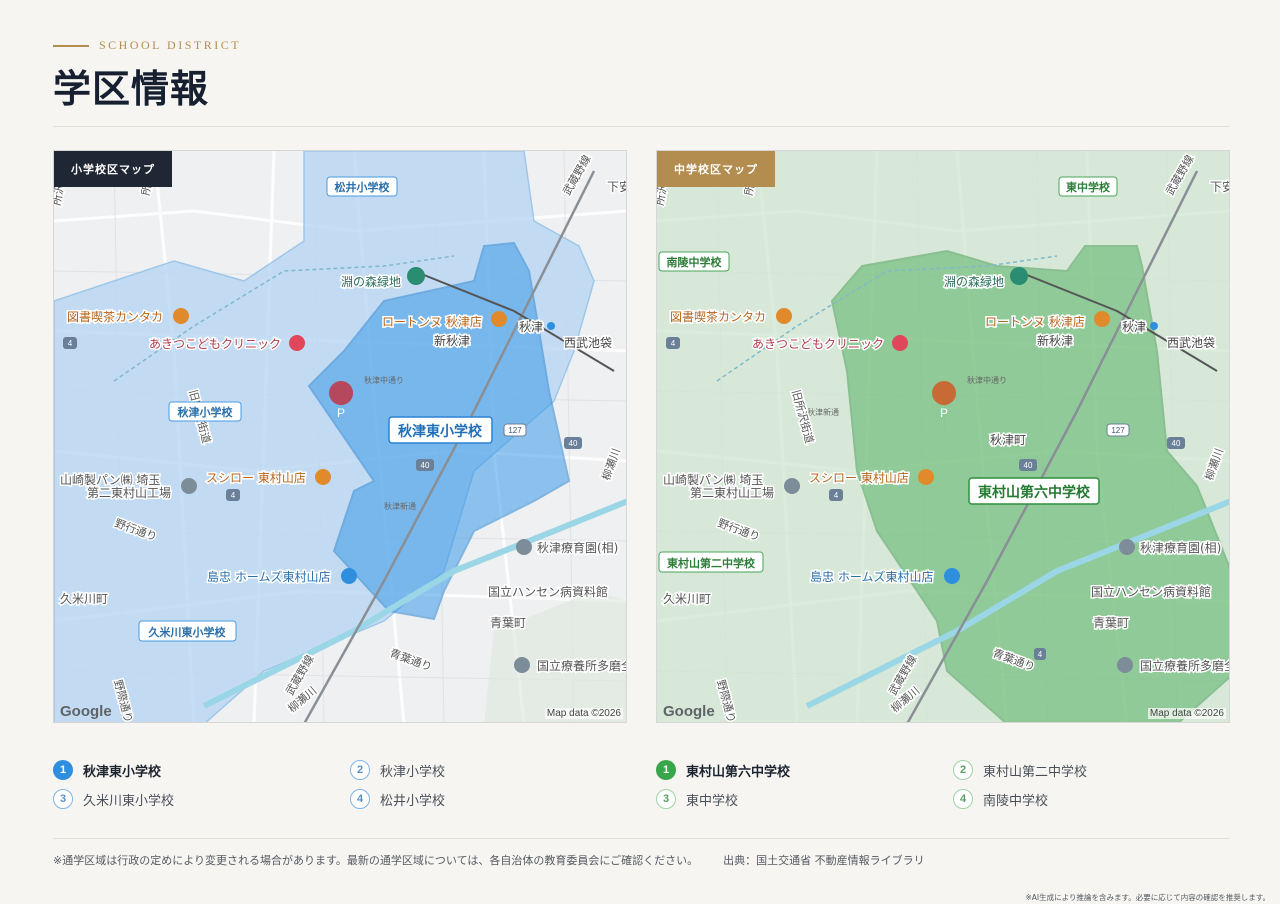 The width and height of the screenshot is (1280, 904). What do you see at coordinates (400, 506) in the screenshot?
I see `map-label-street: 秋津新通` at bounding box center [400, 506].